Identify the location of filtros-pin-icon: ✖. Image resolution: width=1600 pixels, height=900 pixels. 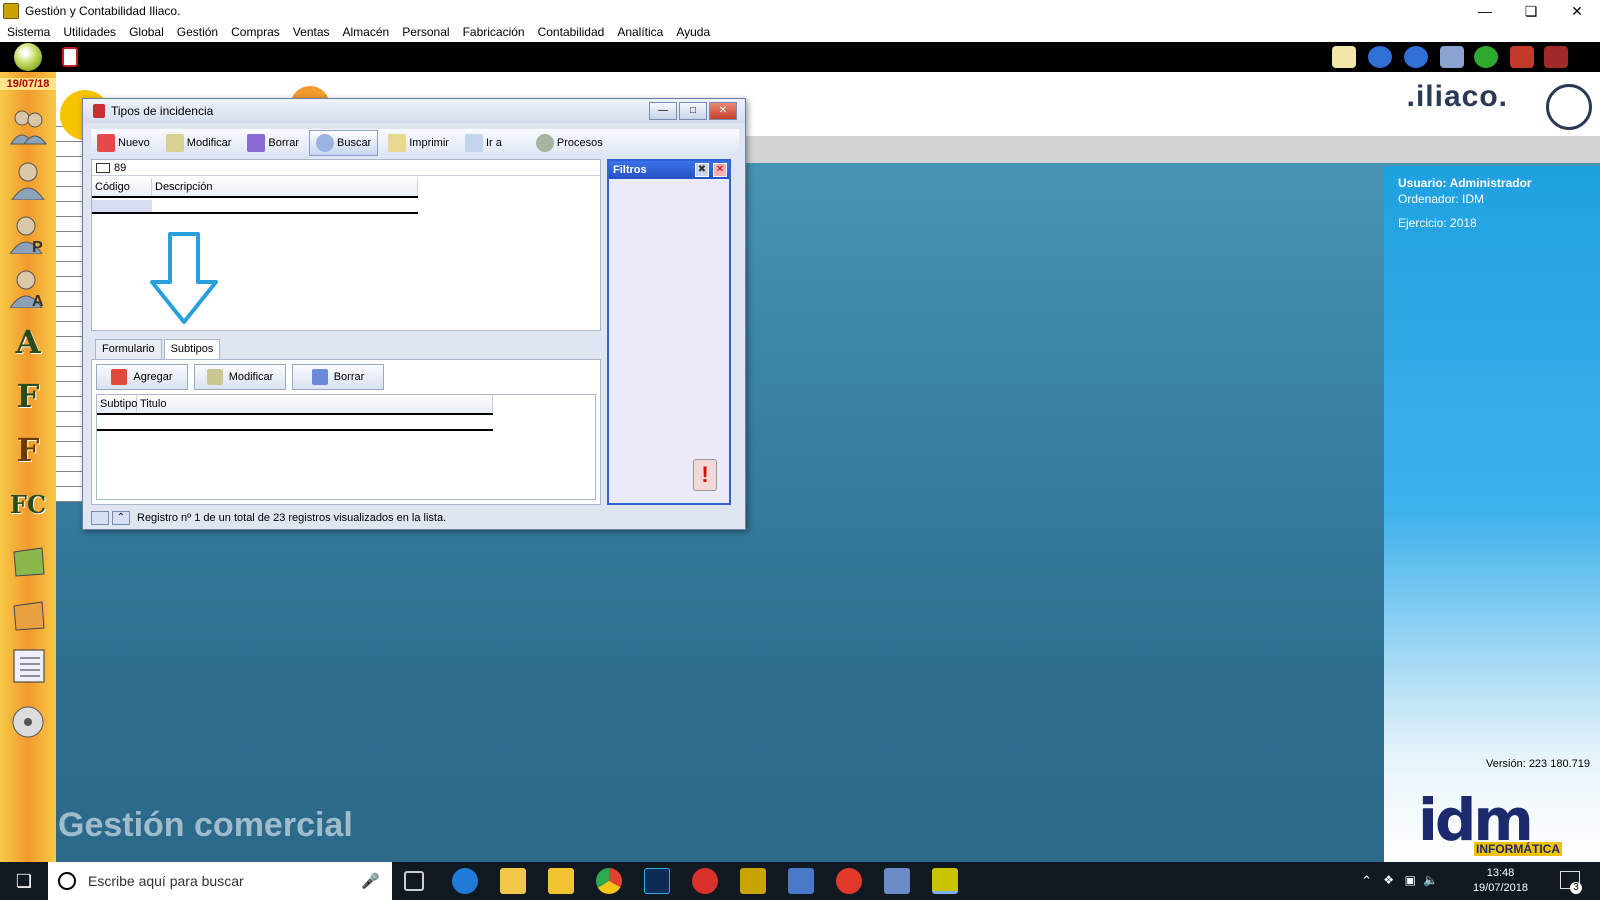
(702, 170).